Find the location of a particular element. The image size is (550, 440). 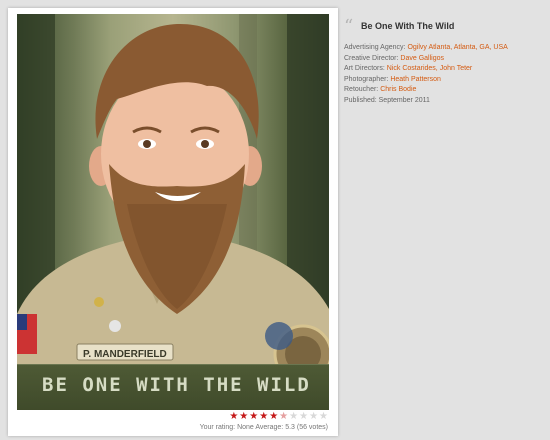

ad-slogan: BE ONE WITH THE WILD is located at coordinates (176, 385).